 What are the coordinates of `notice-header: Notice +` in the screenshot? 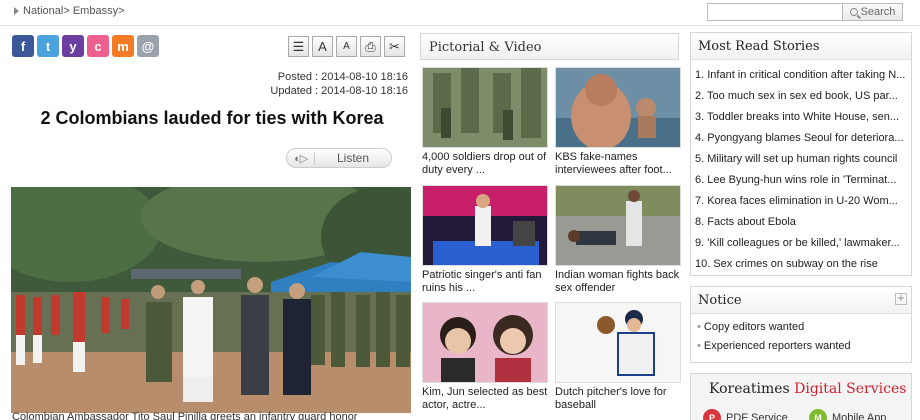 It's located at (801, 300).